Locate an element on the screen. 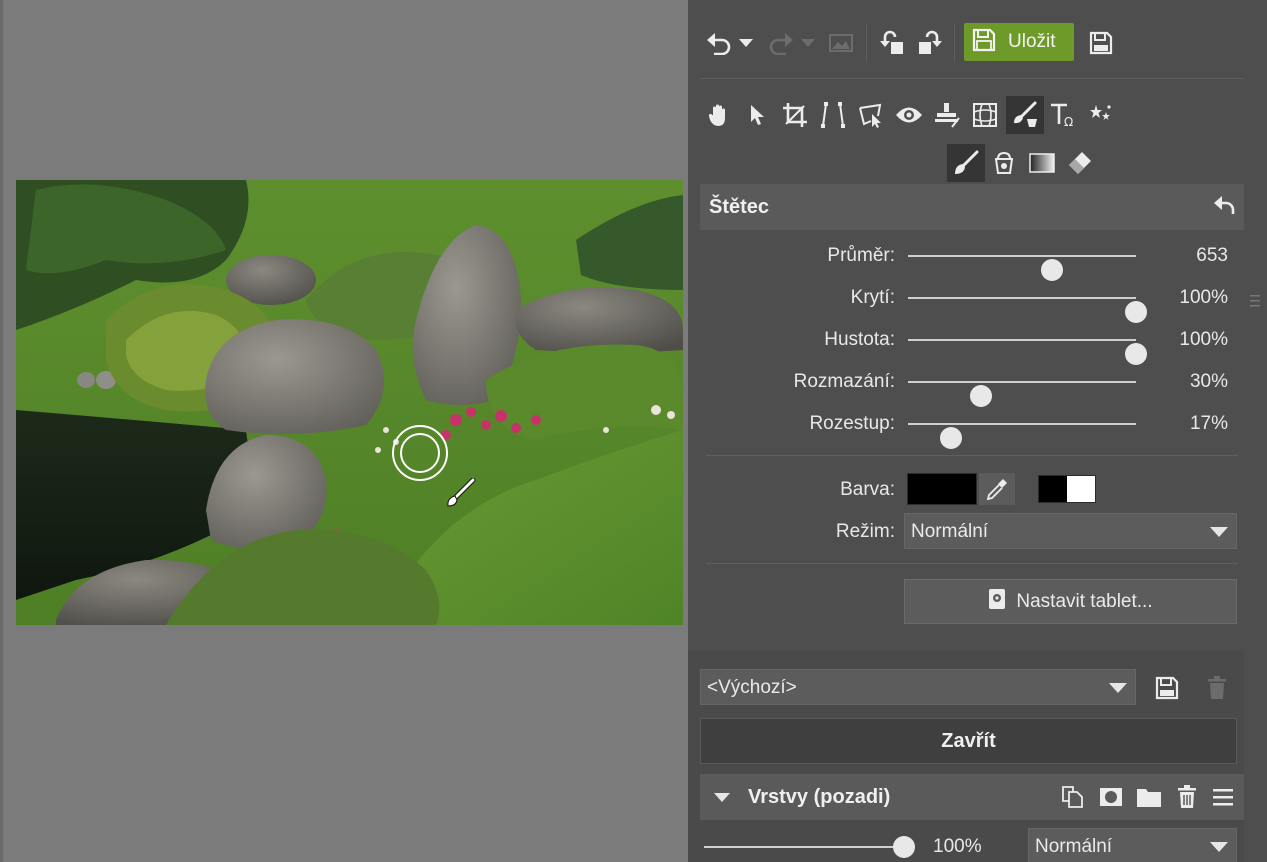 The image size is (1267, 862). delete-layer-trash-icon is located at coordinates (1187, 797).